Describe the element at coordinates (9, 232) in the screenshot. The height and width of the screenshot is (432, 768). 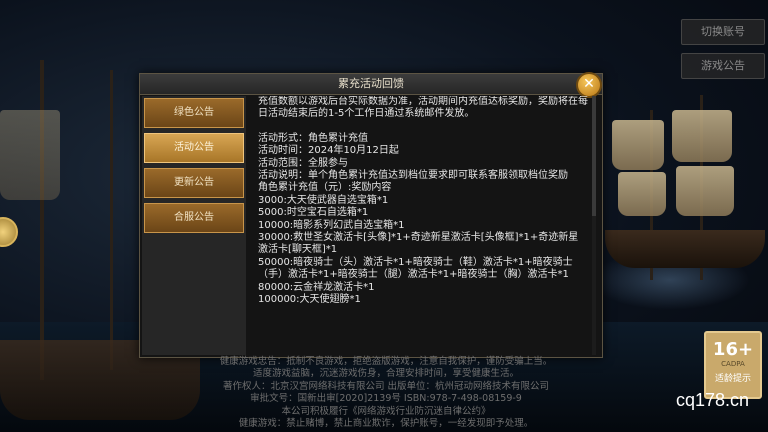
I see `player-avatar-icon` at that location.